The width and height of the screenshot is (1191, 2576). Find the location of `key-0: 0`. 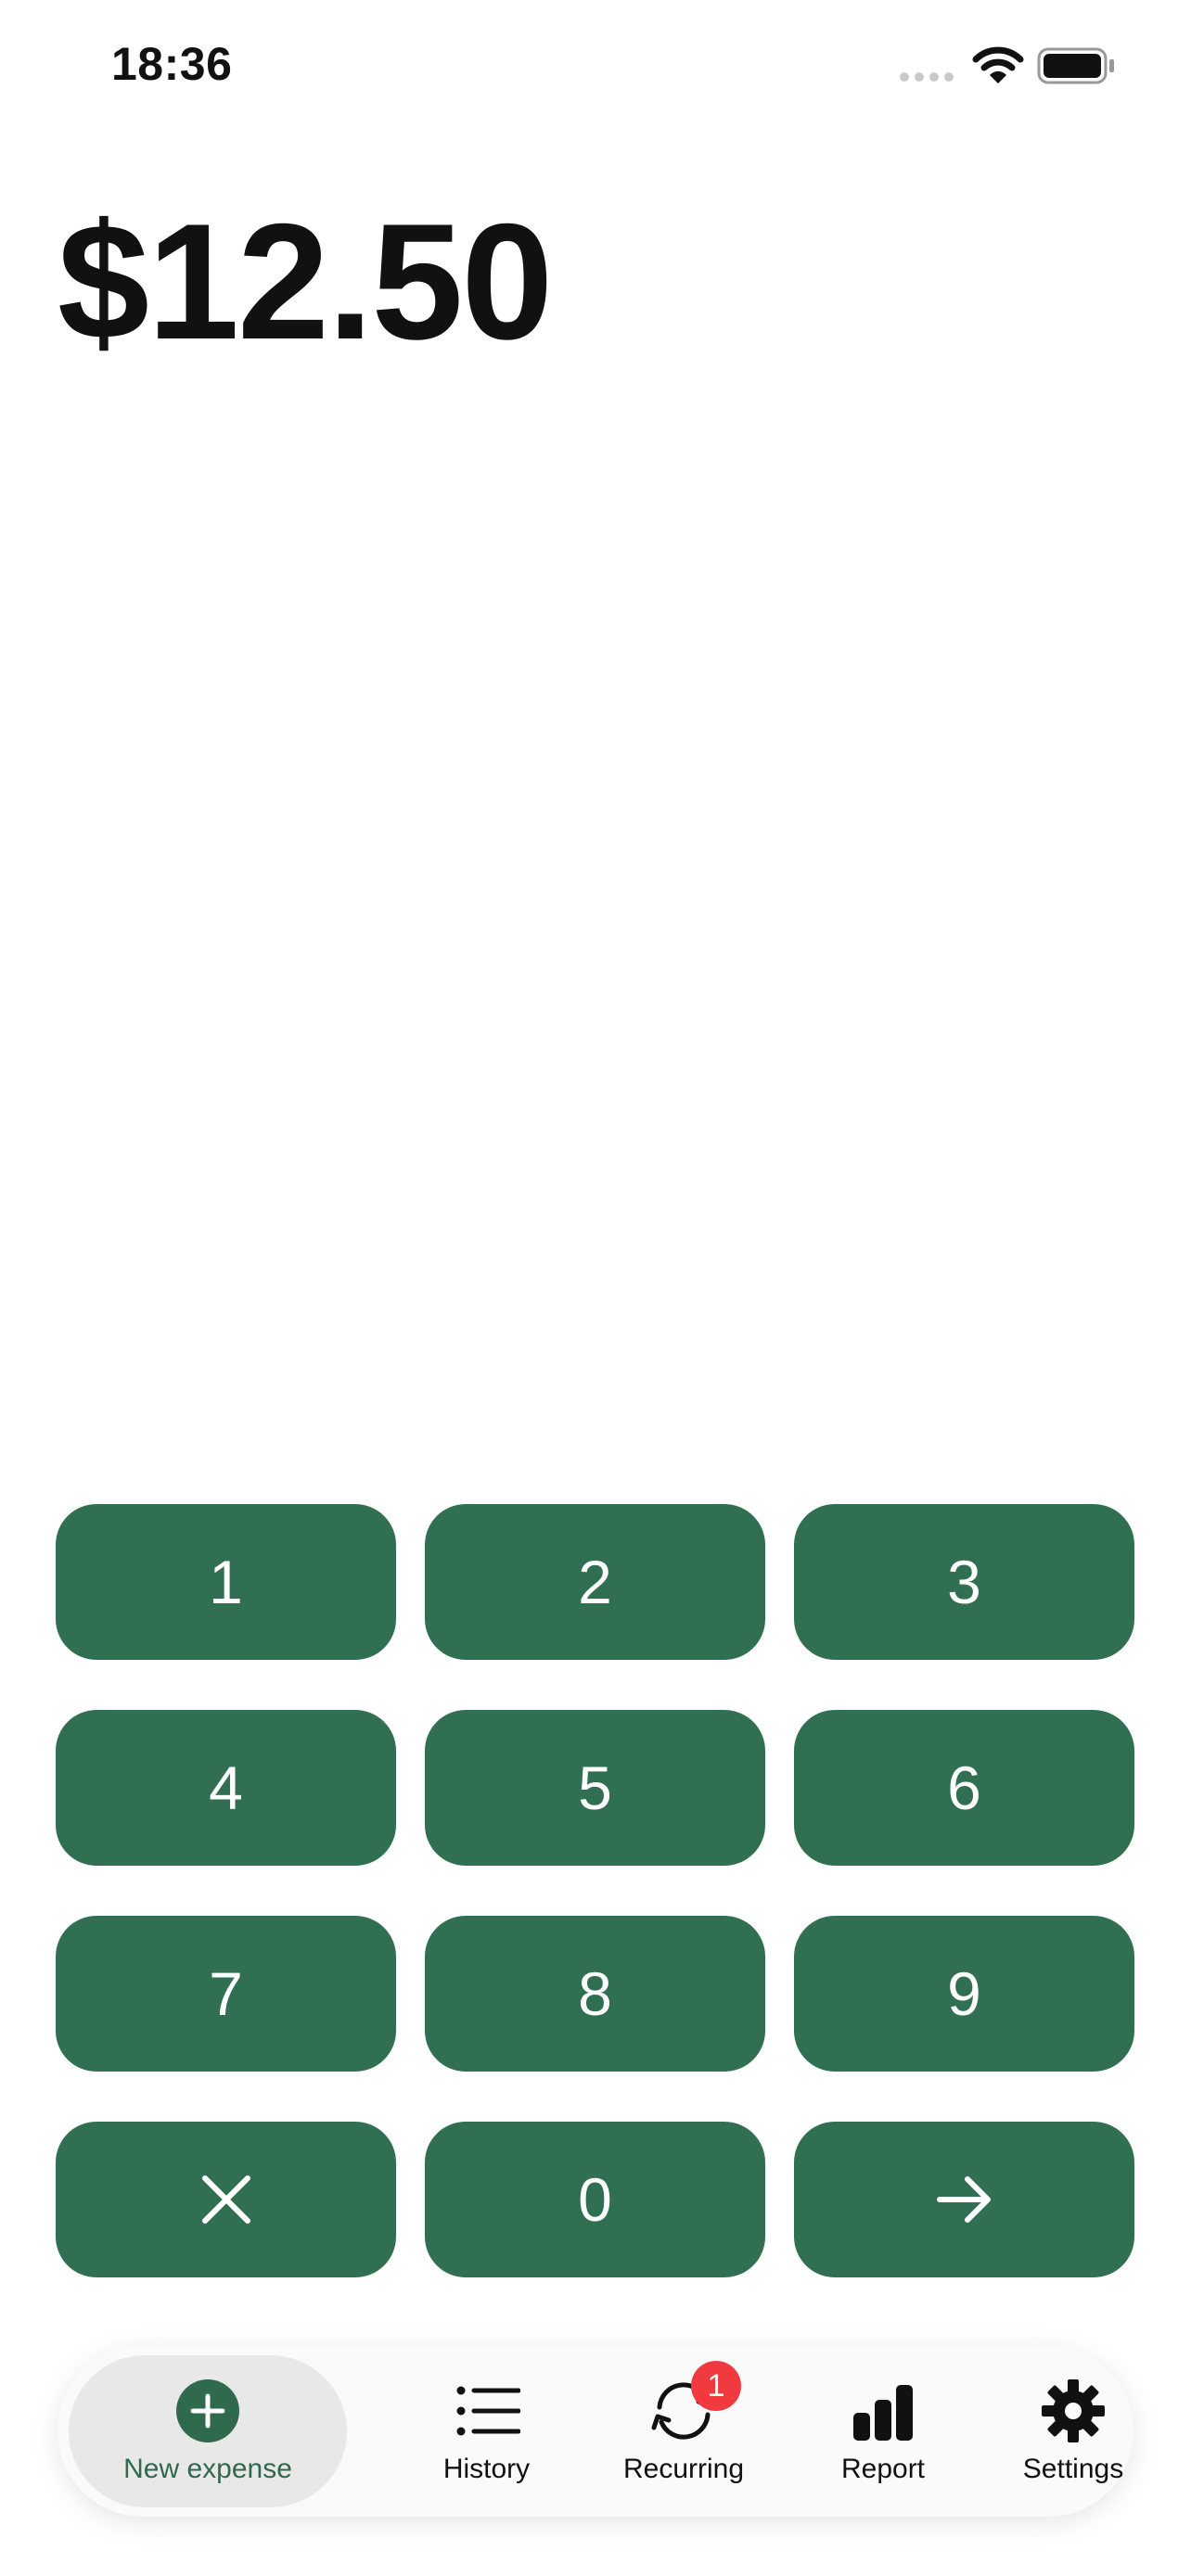

key-0: 0 is located at coordinates (595, 2199).